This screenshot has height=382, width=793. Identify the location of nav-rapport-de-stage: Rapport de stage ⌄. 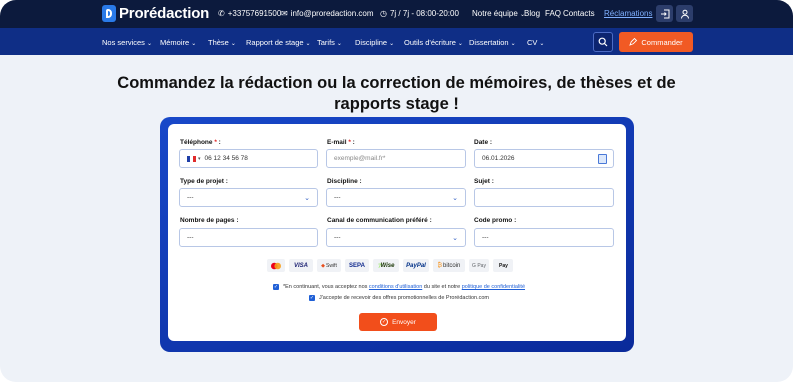
(278, 42).